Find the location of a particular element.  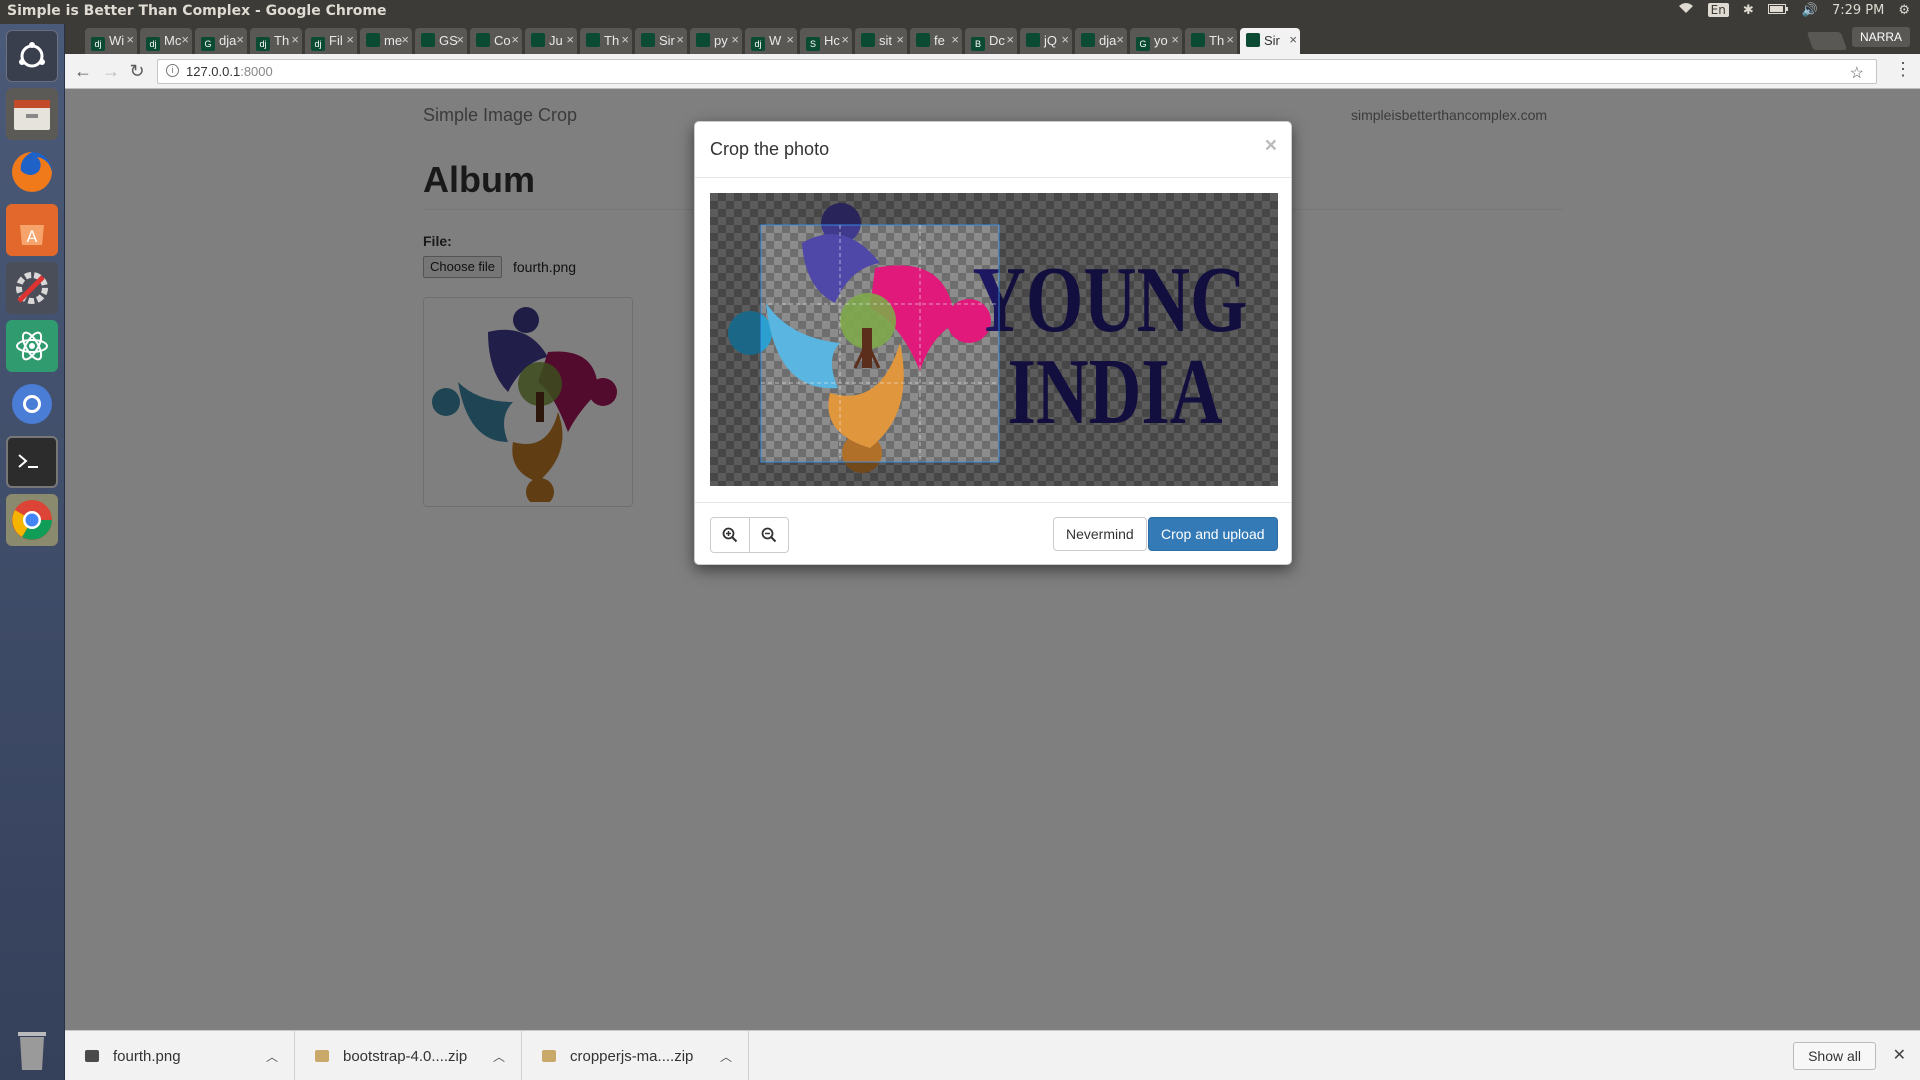

browser-tab: dj Mc × is located at coordinates (166, 41).